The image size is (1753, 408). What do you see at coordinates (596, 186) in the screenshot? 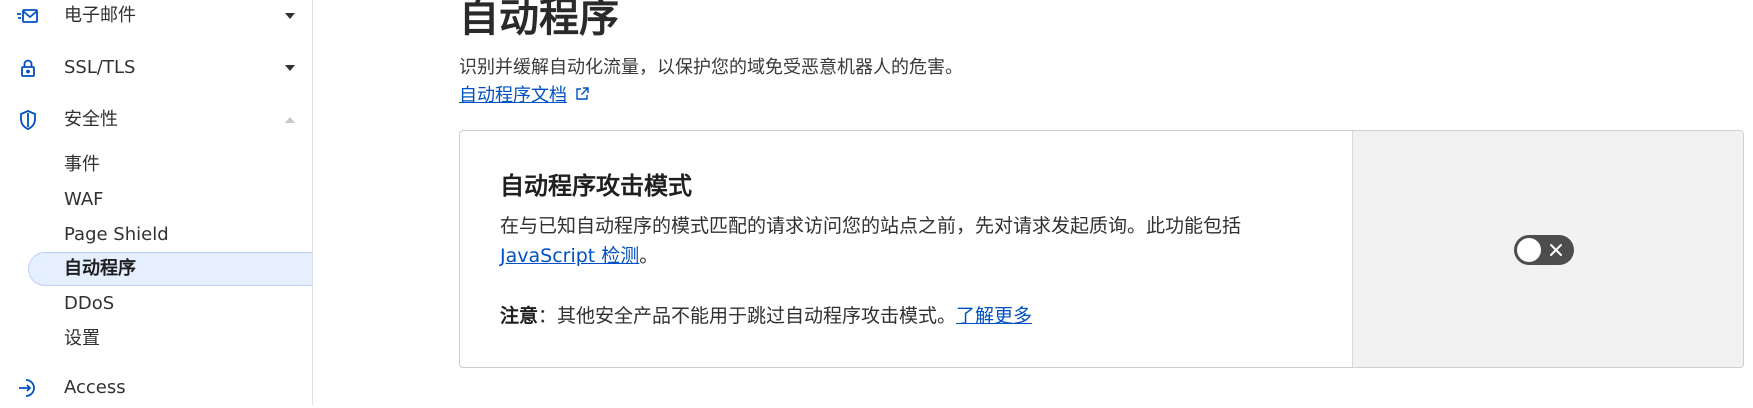
I see `card-title: 自动程序攻击模式` at bounding box center [596, 186].